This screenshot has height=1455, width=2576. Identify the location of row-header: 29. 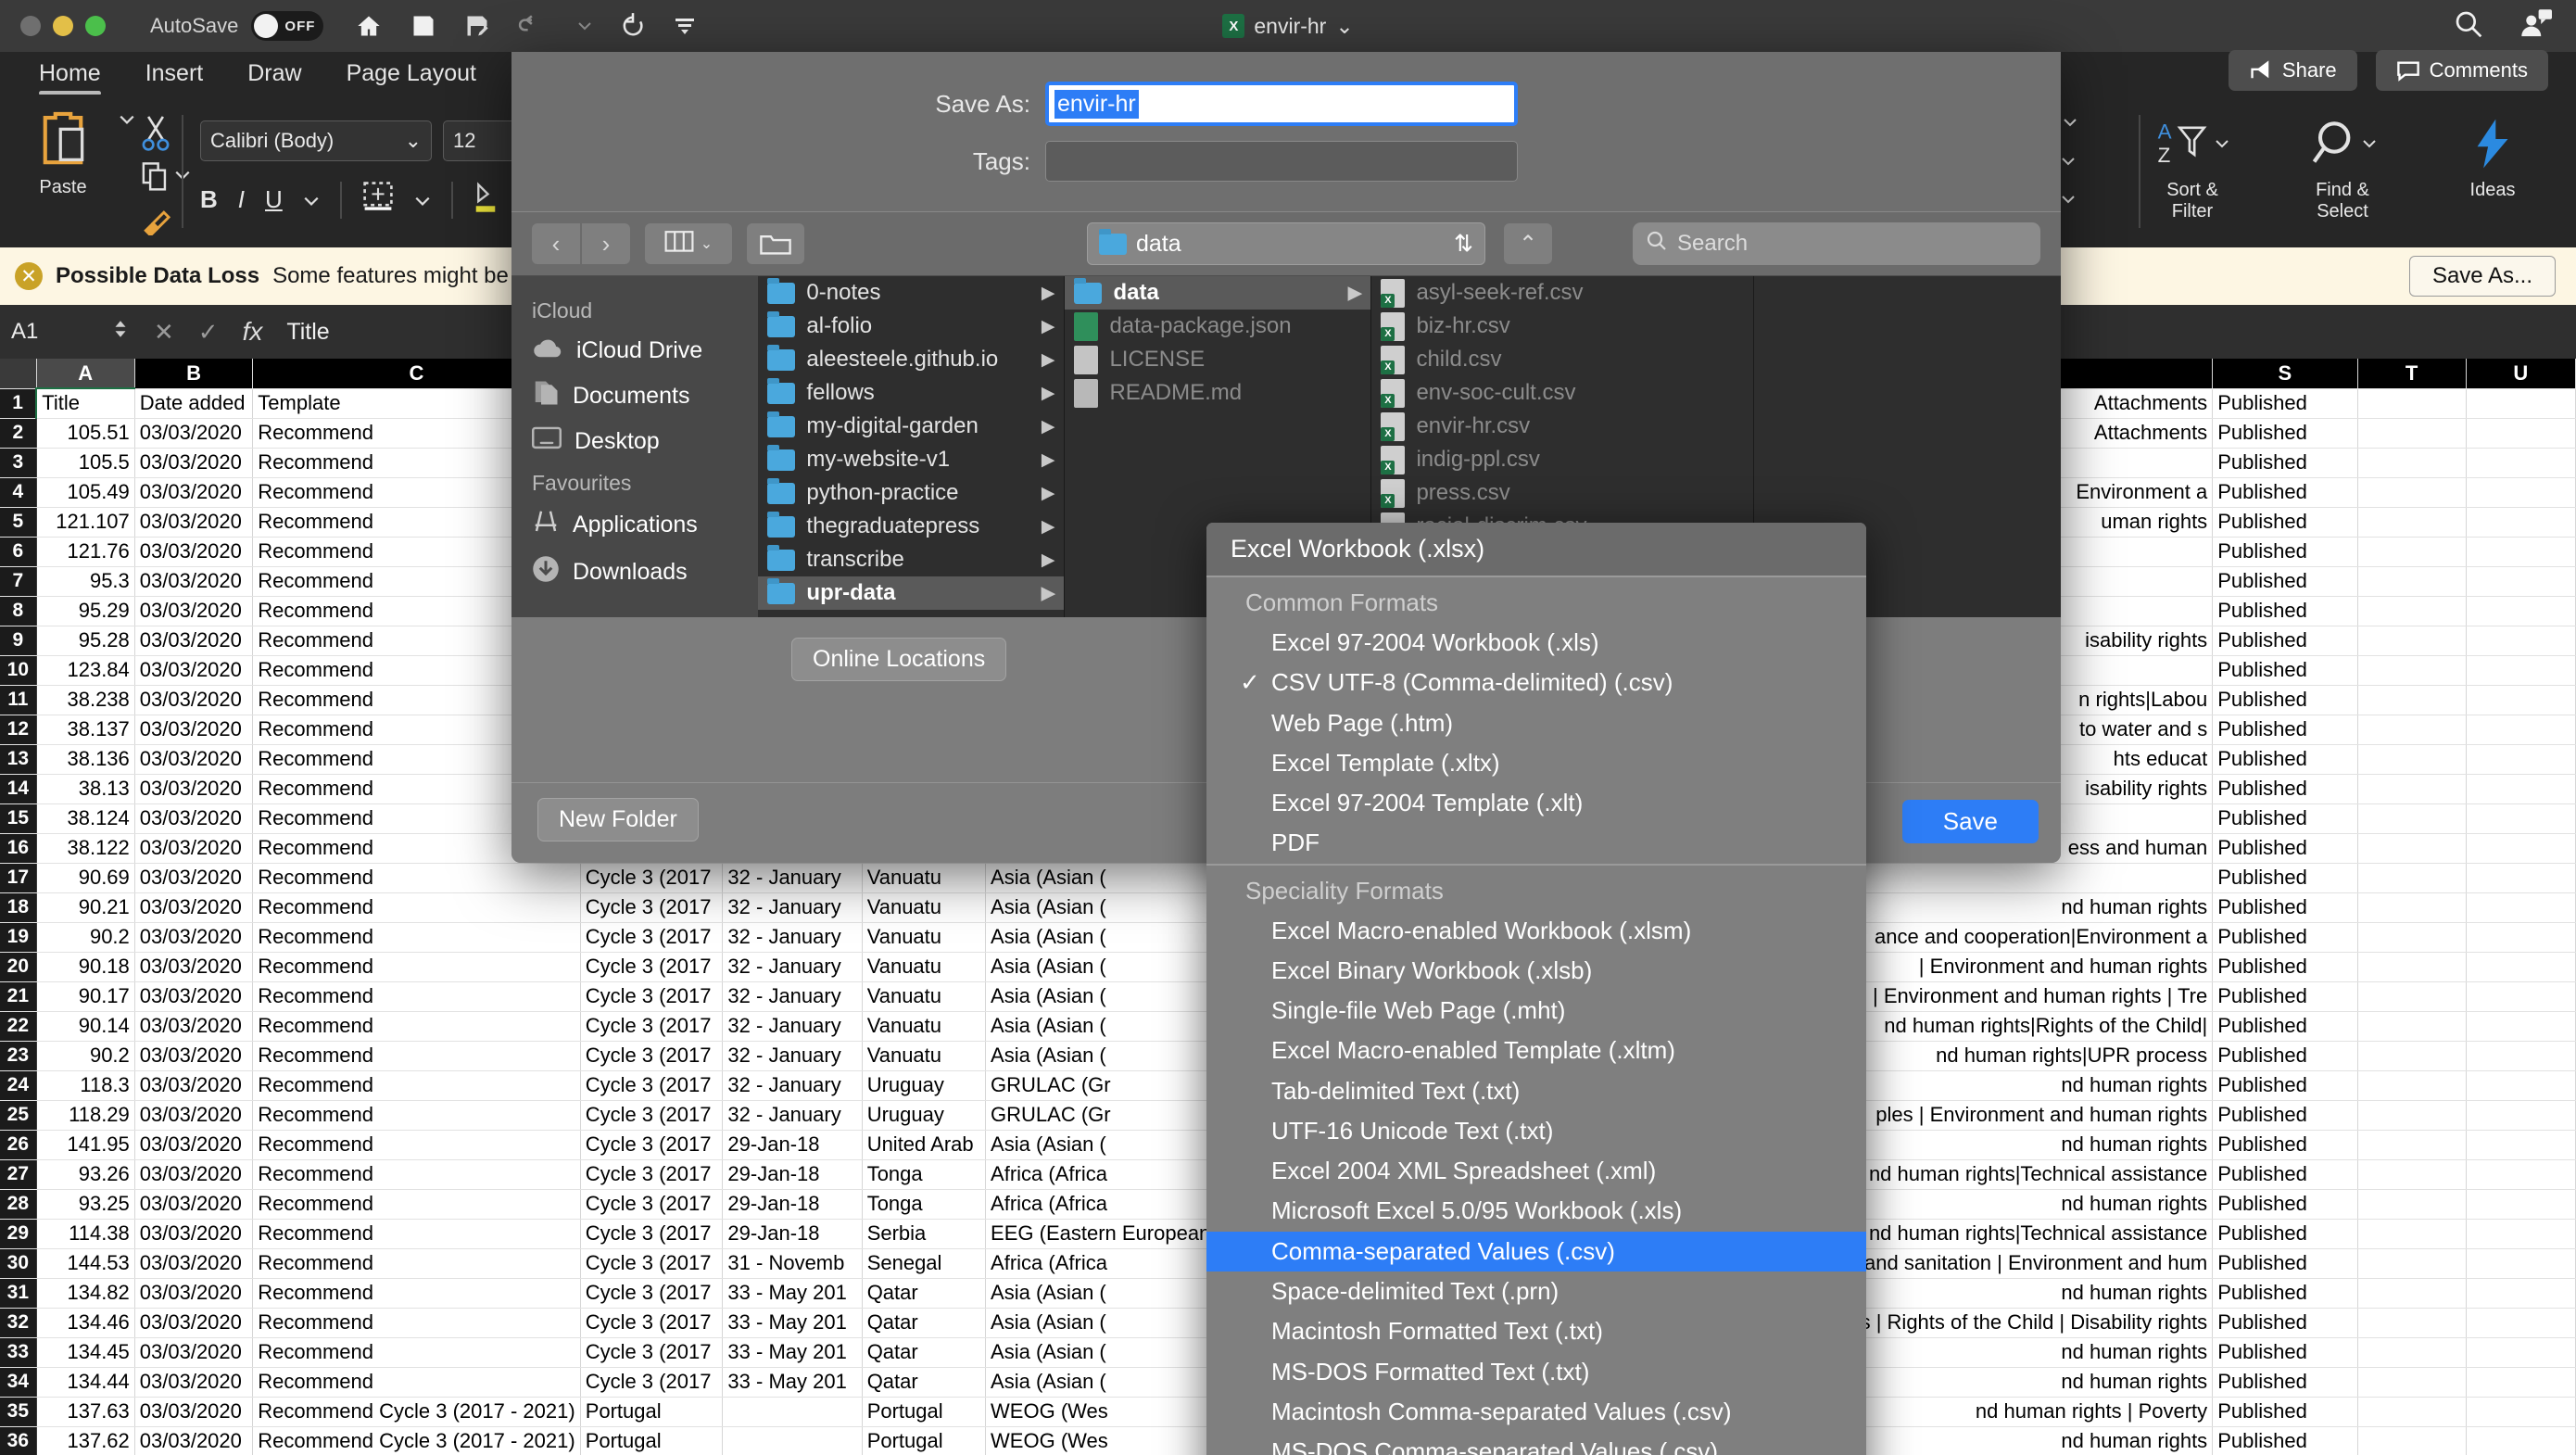
(19, 1234).